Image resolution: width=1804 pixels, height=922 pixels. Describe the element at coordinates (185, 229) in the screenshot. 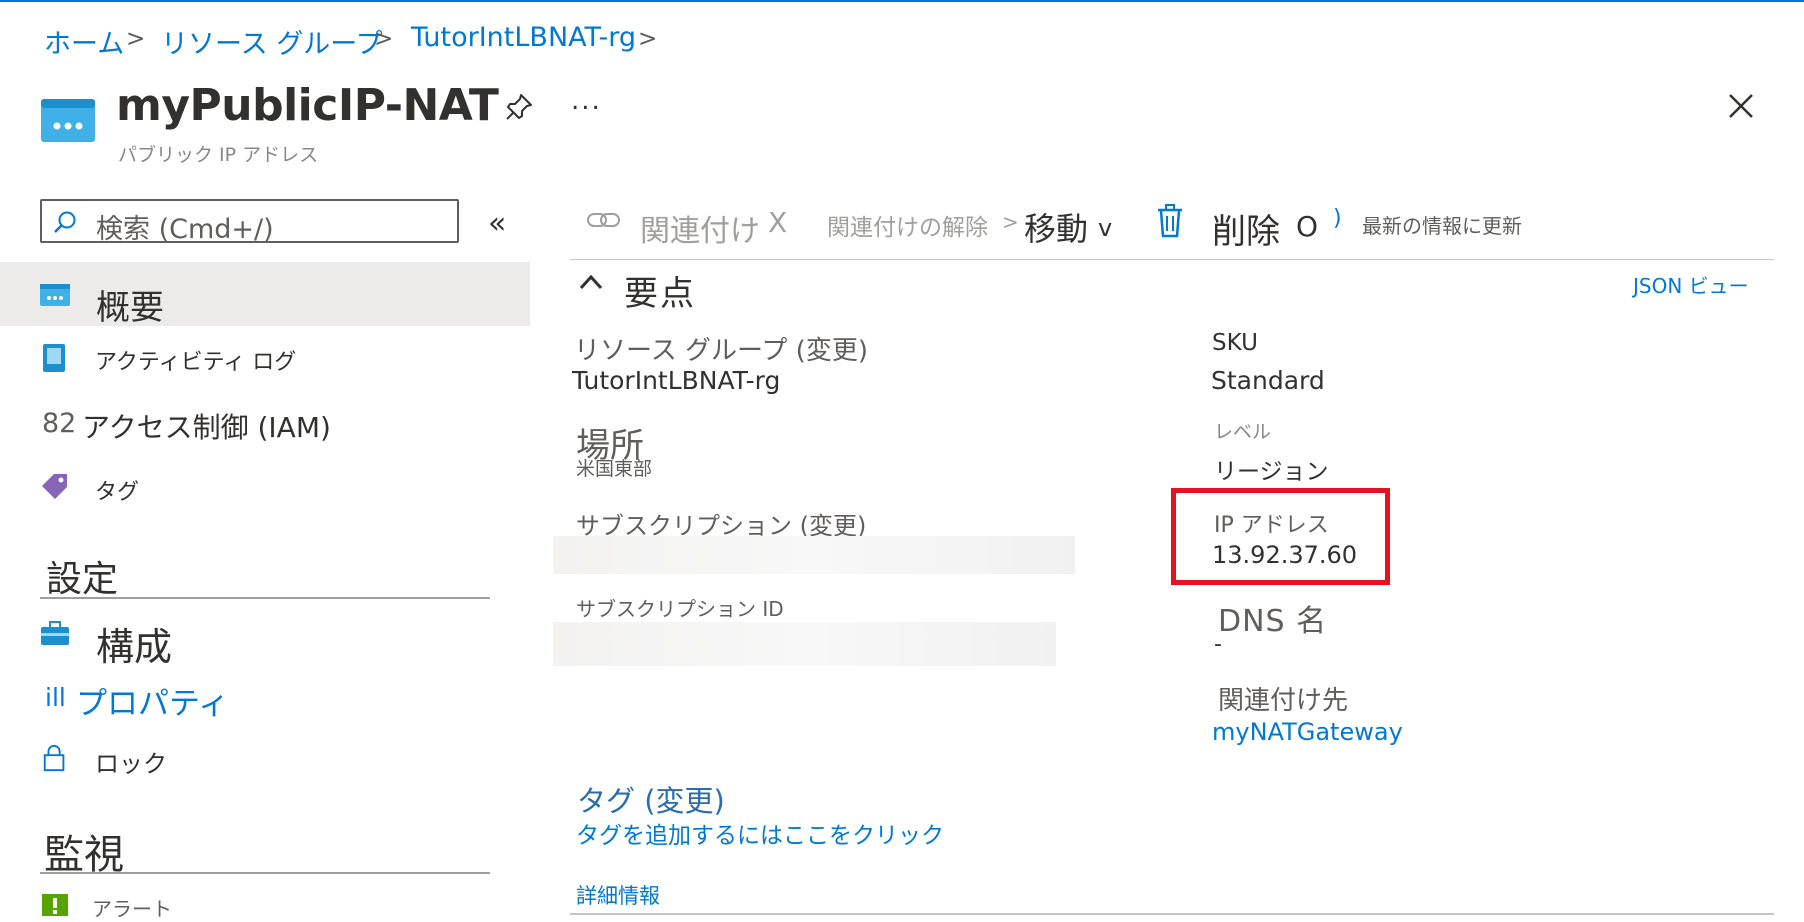

I see `search-placeholder: 検索 (Cmd+/)` at that location.